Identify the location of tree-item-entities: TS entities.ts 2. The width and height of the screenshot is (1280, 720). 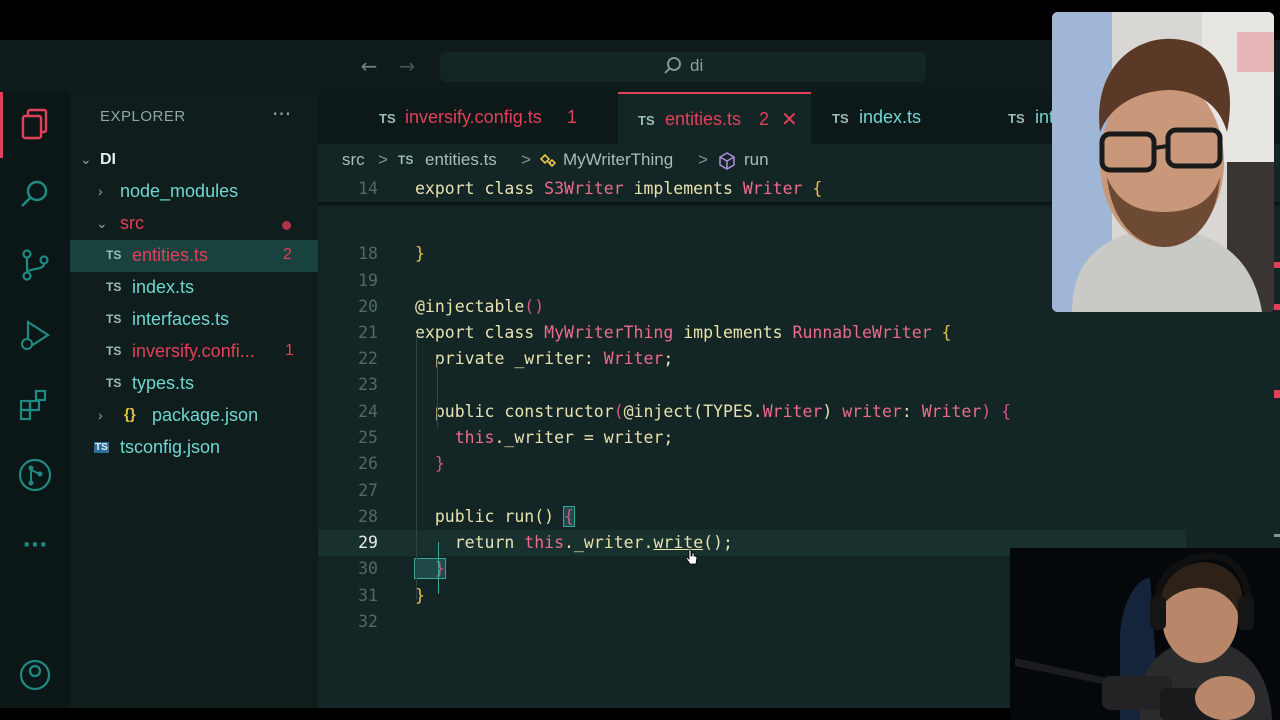
(194, 256).